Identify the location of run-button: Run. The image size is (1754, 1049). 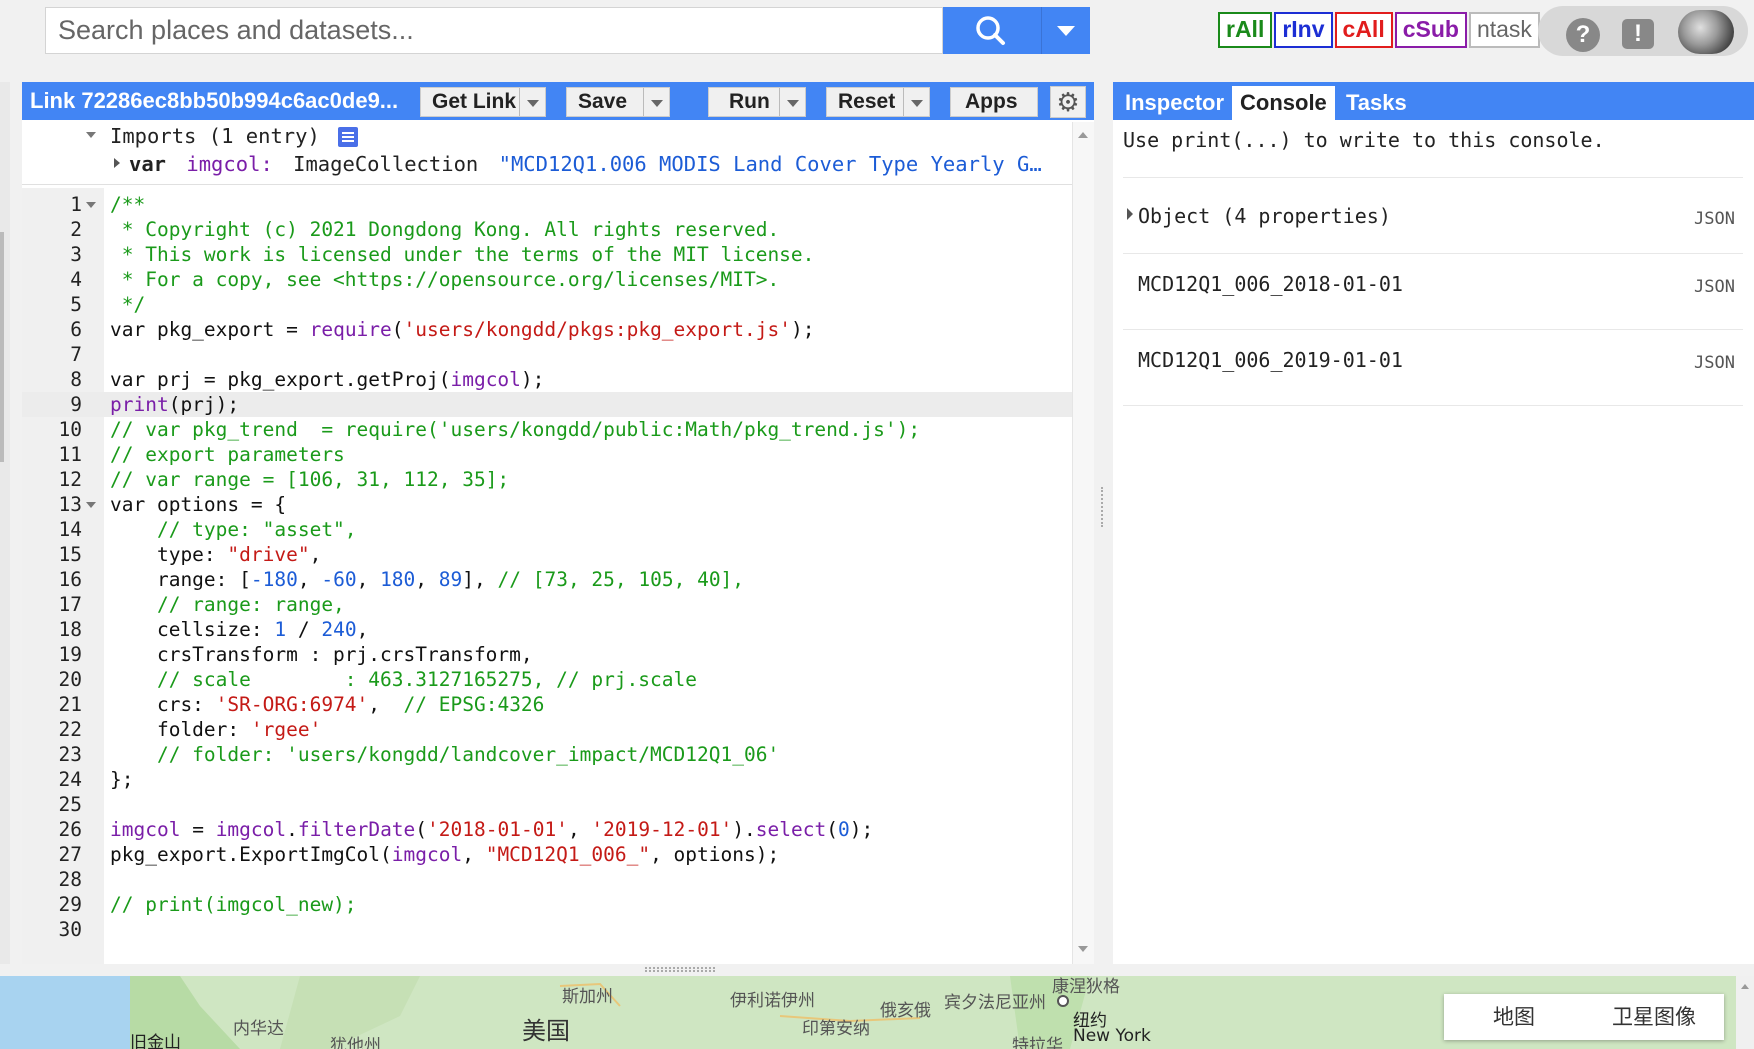
(757, 102).